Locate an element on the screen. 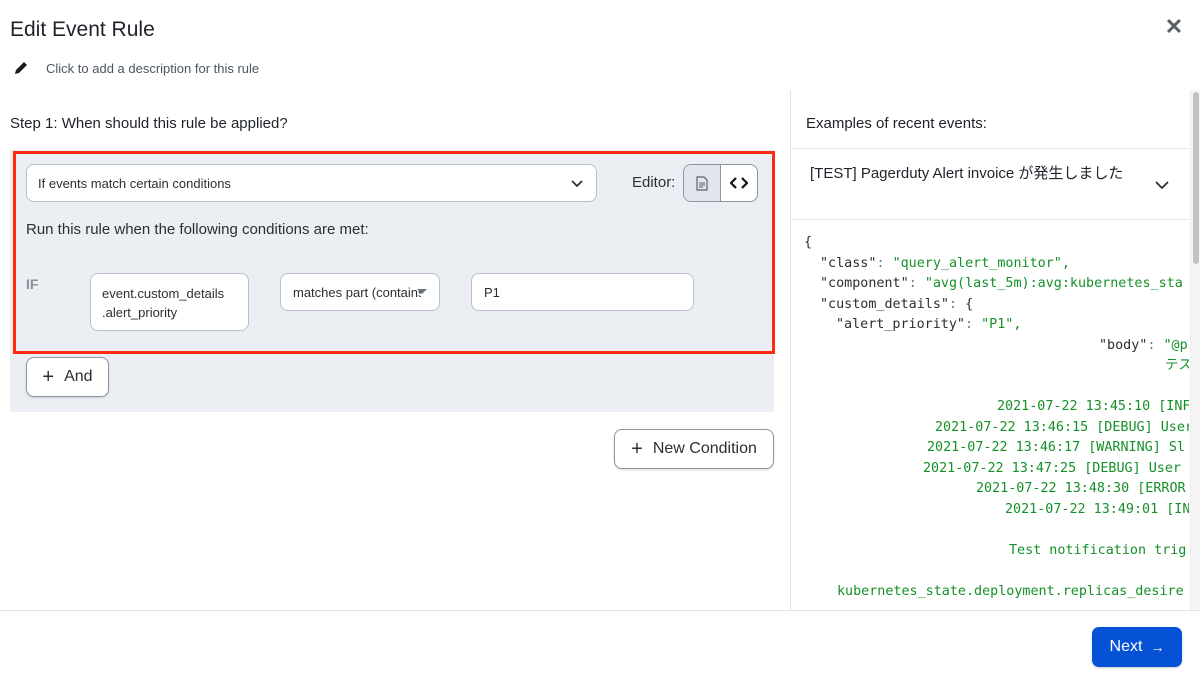  json-value: "P1", is located at coordinates (1001, 324).